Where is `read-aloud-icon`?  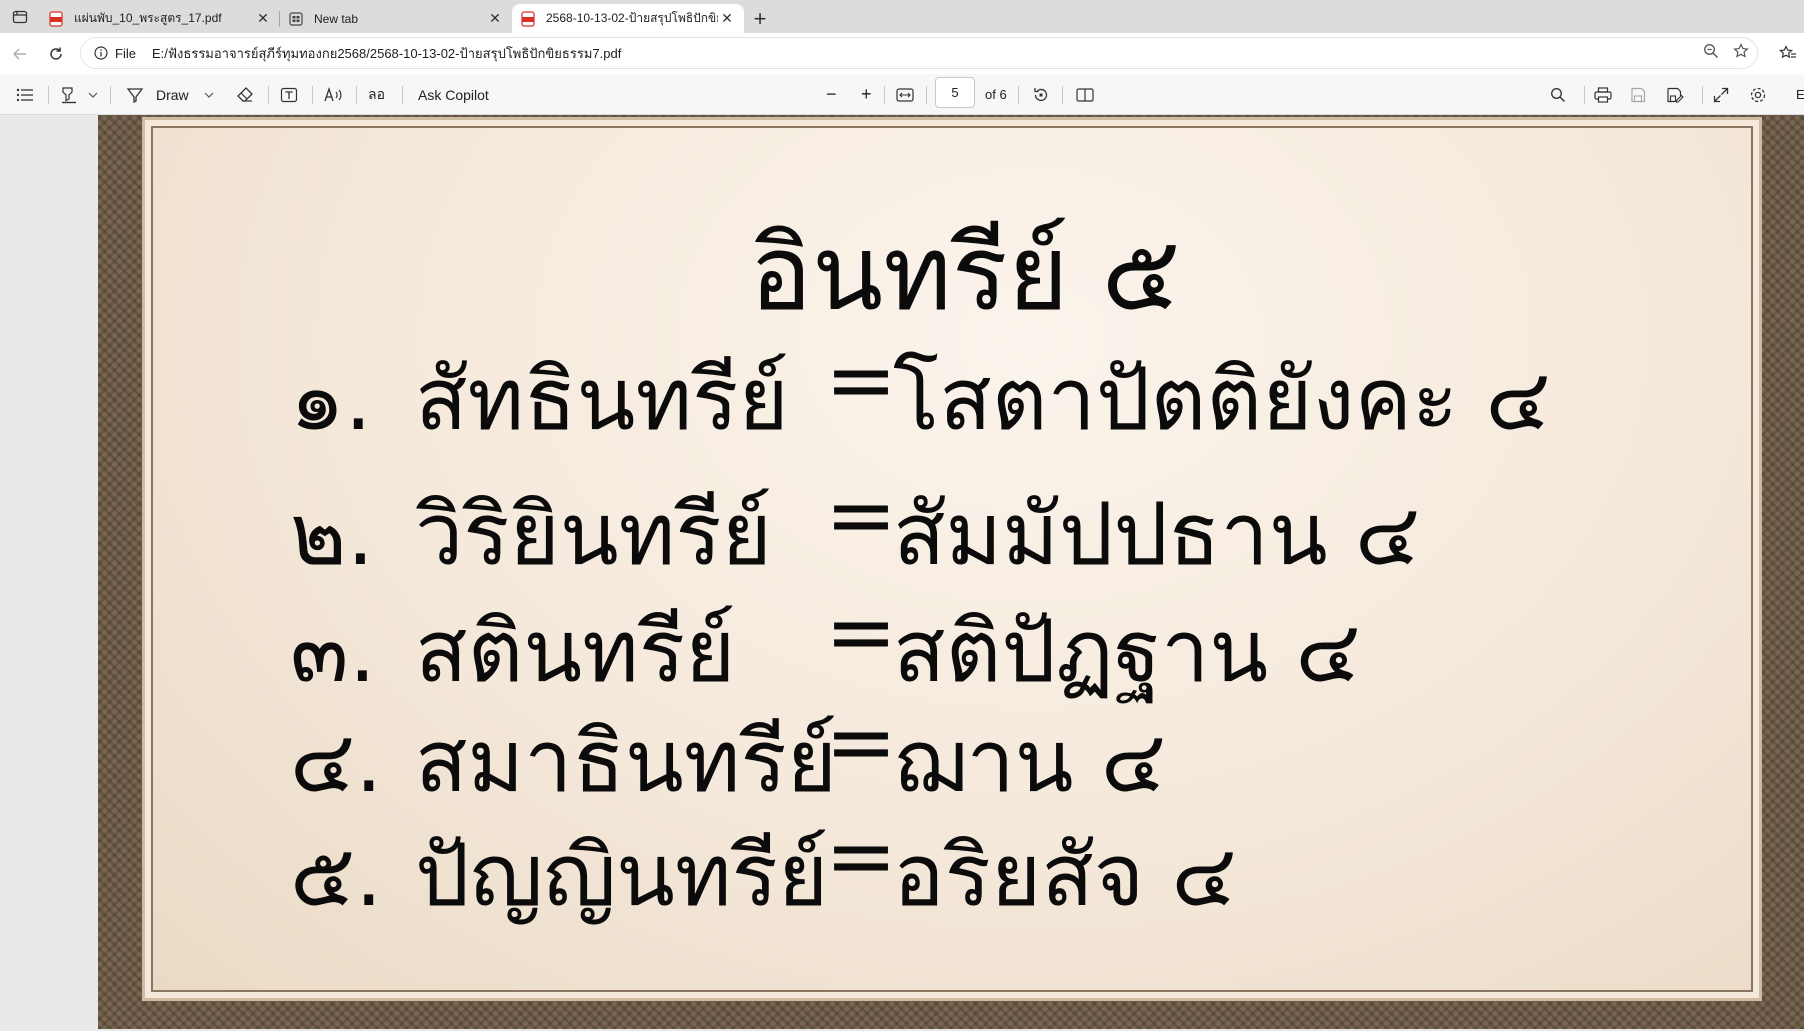
read-aloud-icon is located at coordinates (333, 93).